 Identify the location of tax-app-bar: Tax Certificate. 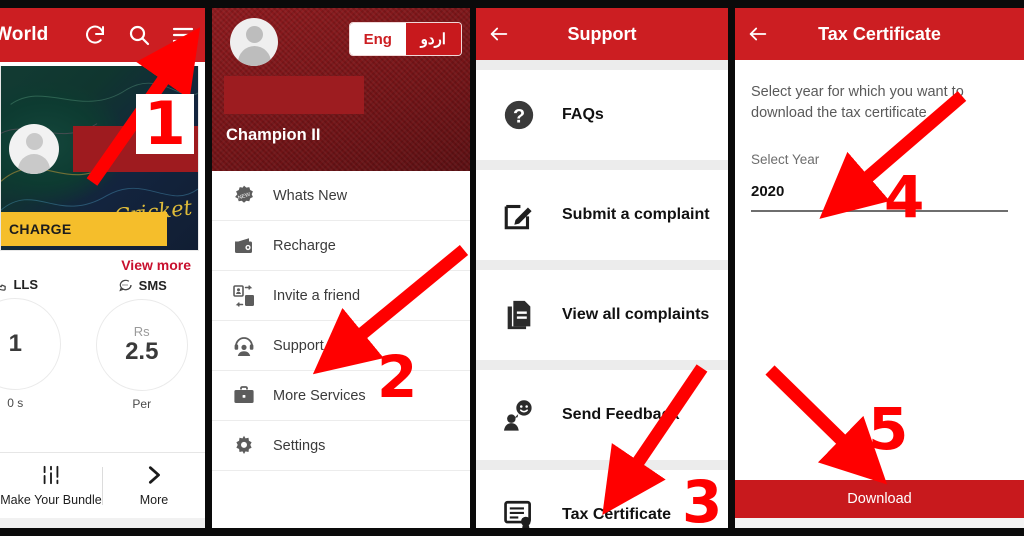
(879, 34).